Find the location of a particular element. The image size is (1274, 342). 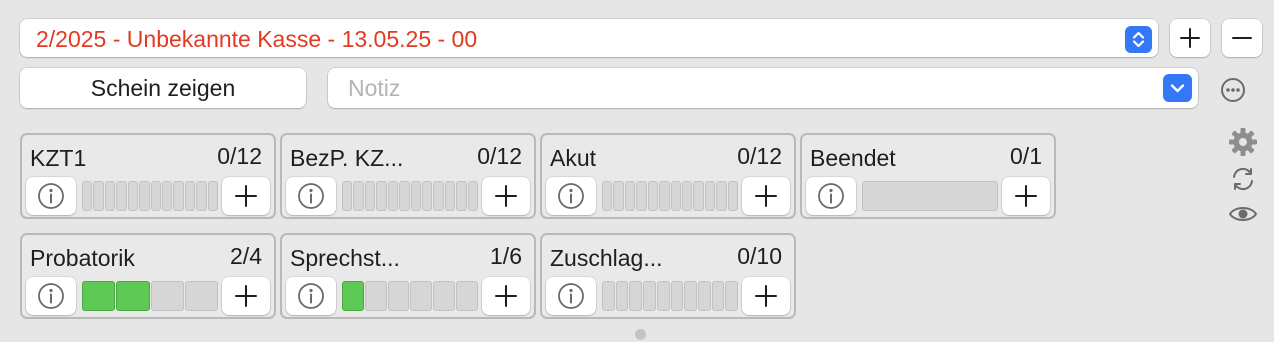

quota-card: BezP. KZ... 0/12 is located at coordinates (408, 176).